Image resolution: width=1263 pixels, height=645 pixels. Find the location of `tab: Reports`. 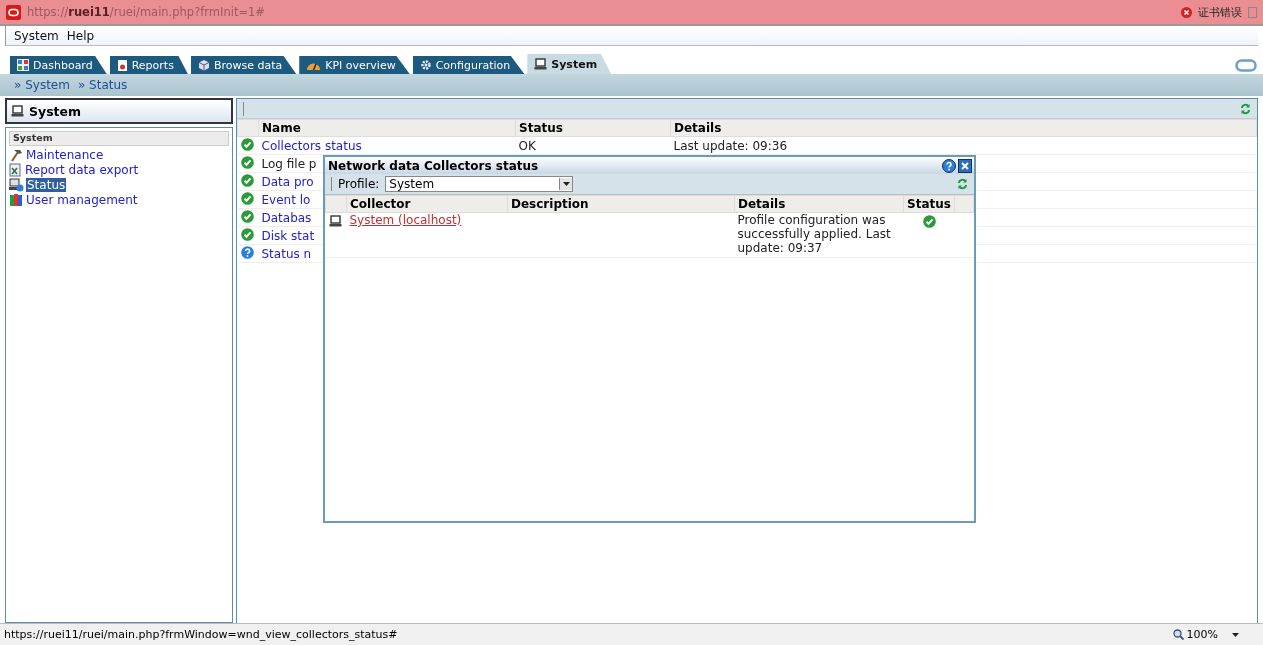

tab: Reports is located at coordinates (148, 65).